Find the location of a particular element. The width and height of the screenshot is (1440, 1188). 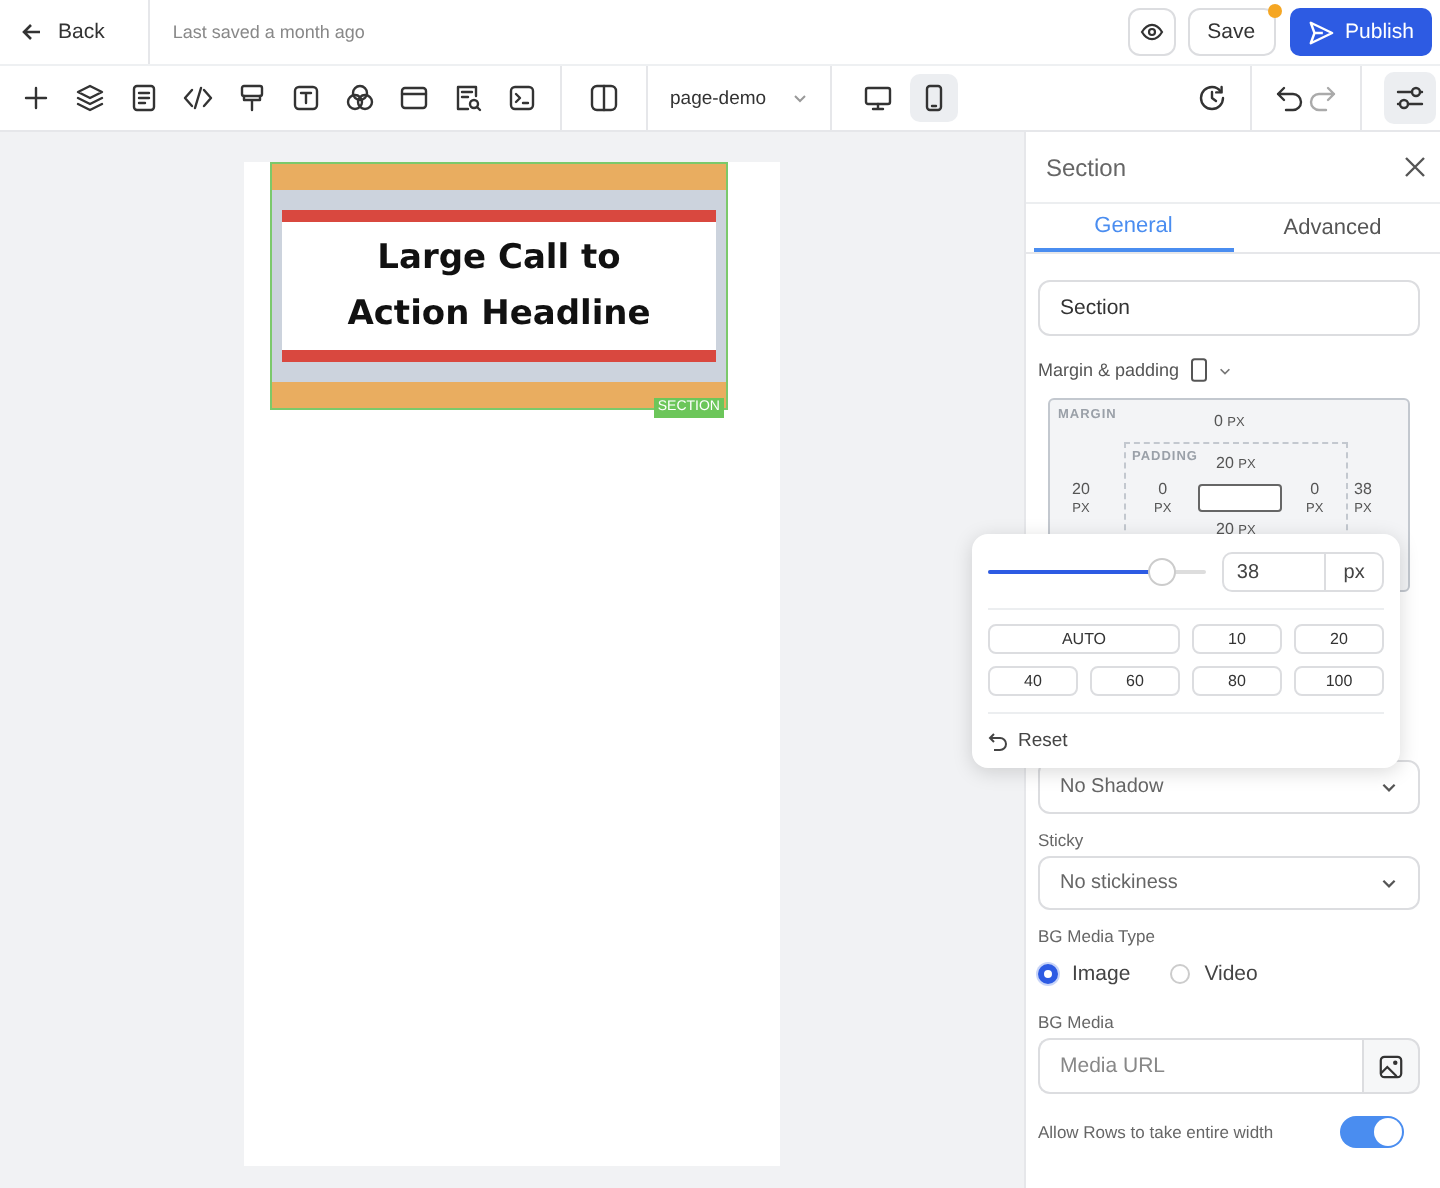

code-icon is located at coordinates (198, 98).